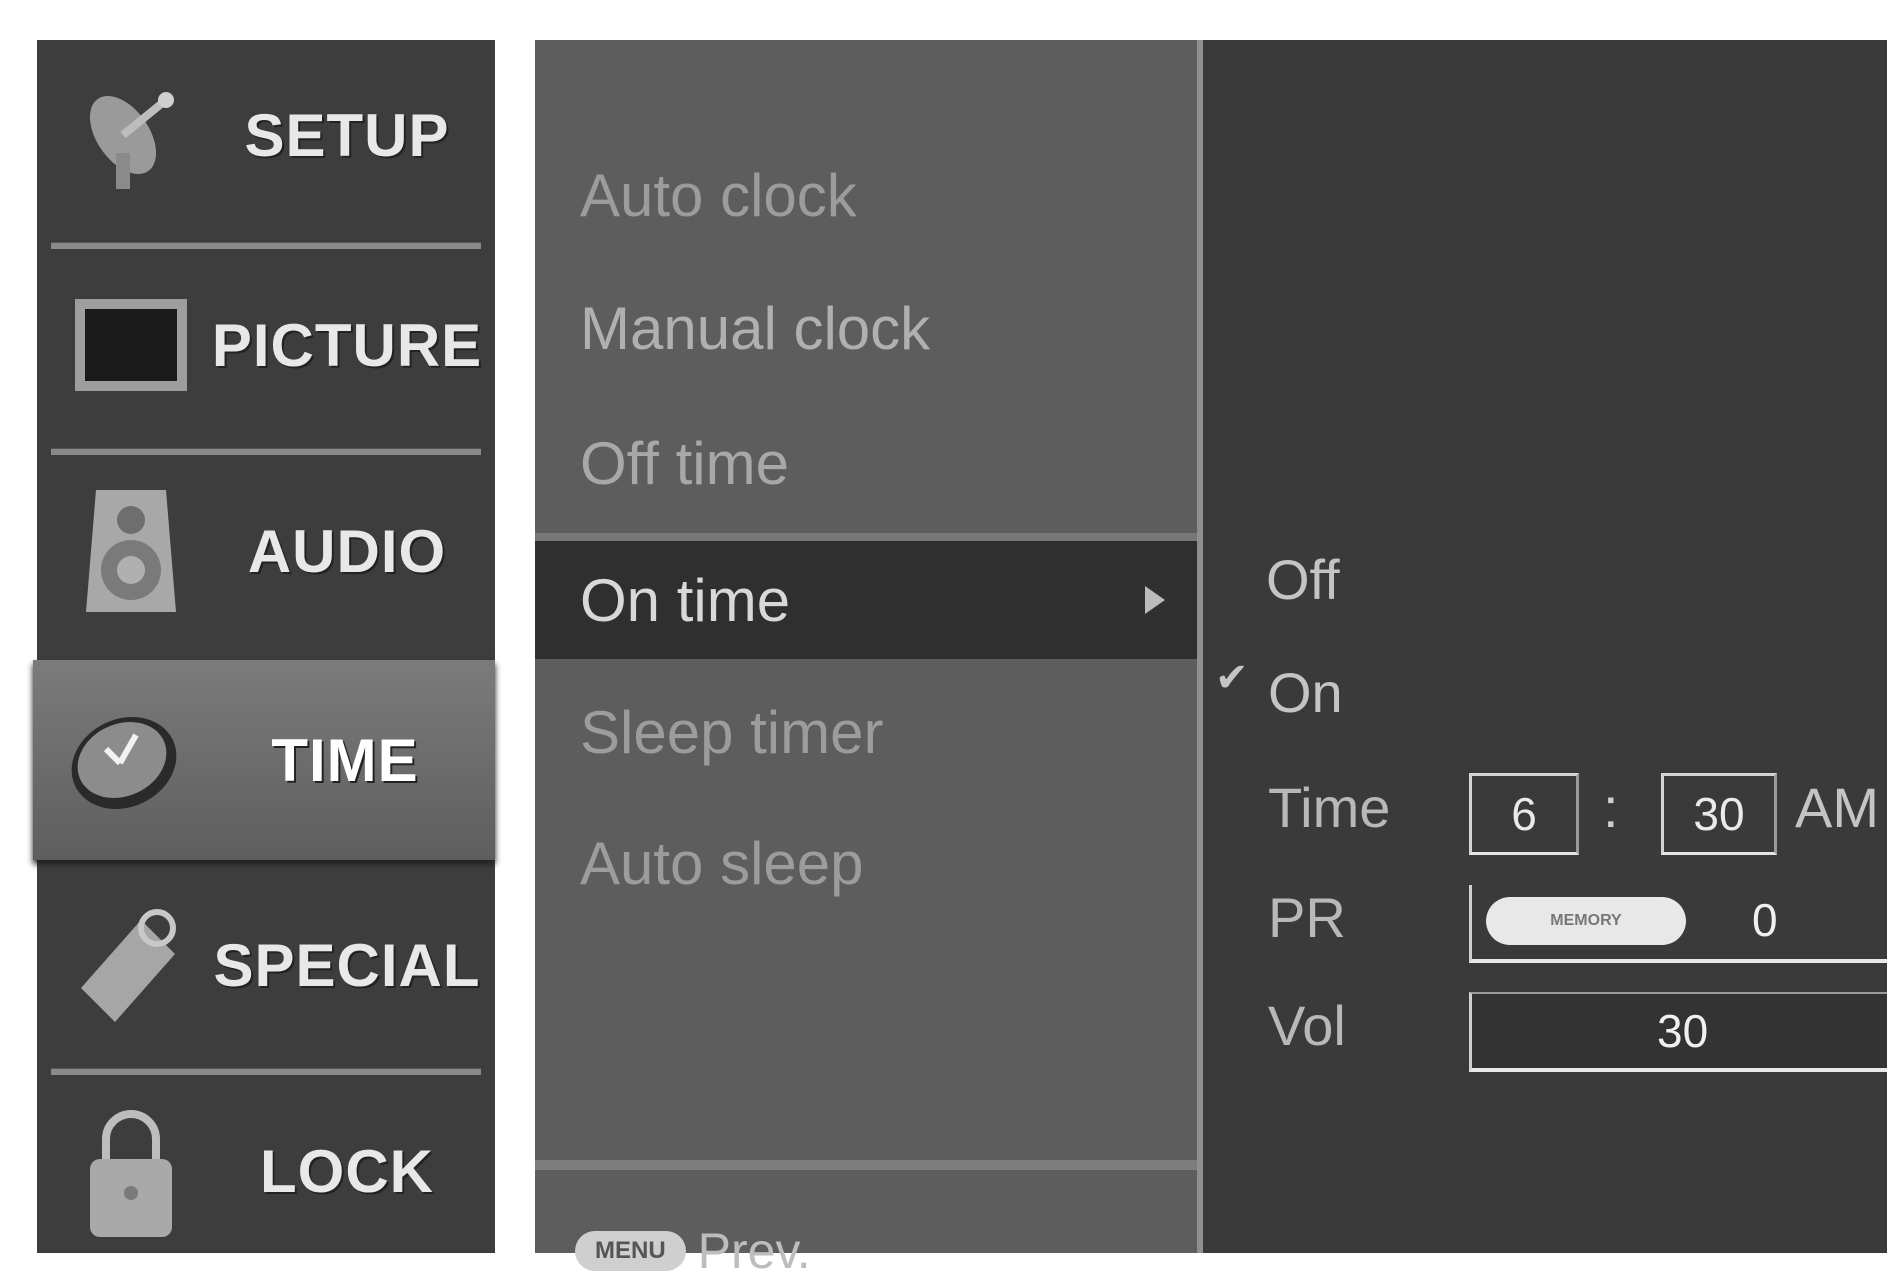 The width and height of the screenshot is (1887, 1280). I want to click on category-picture: PICTURE, so click(266, 345).